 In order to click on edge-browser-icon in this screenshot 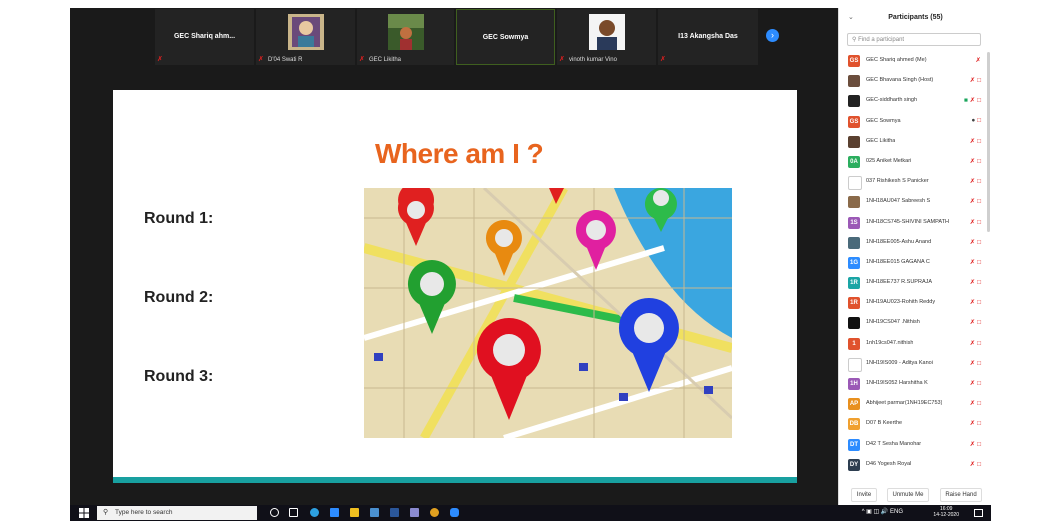, I will do `click(314, 512)`.